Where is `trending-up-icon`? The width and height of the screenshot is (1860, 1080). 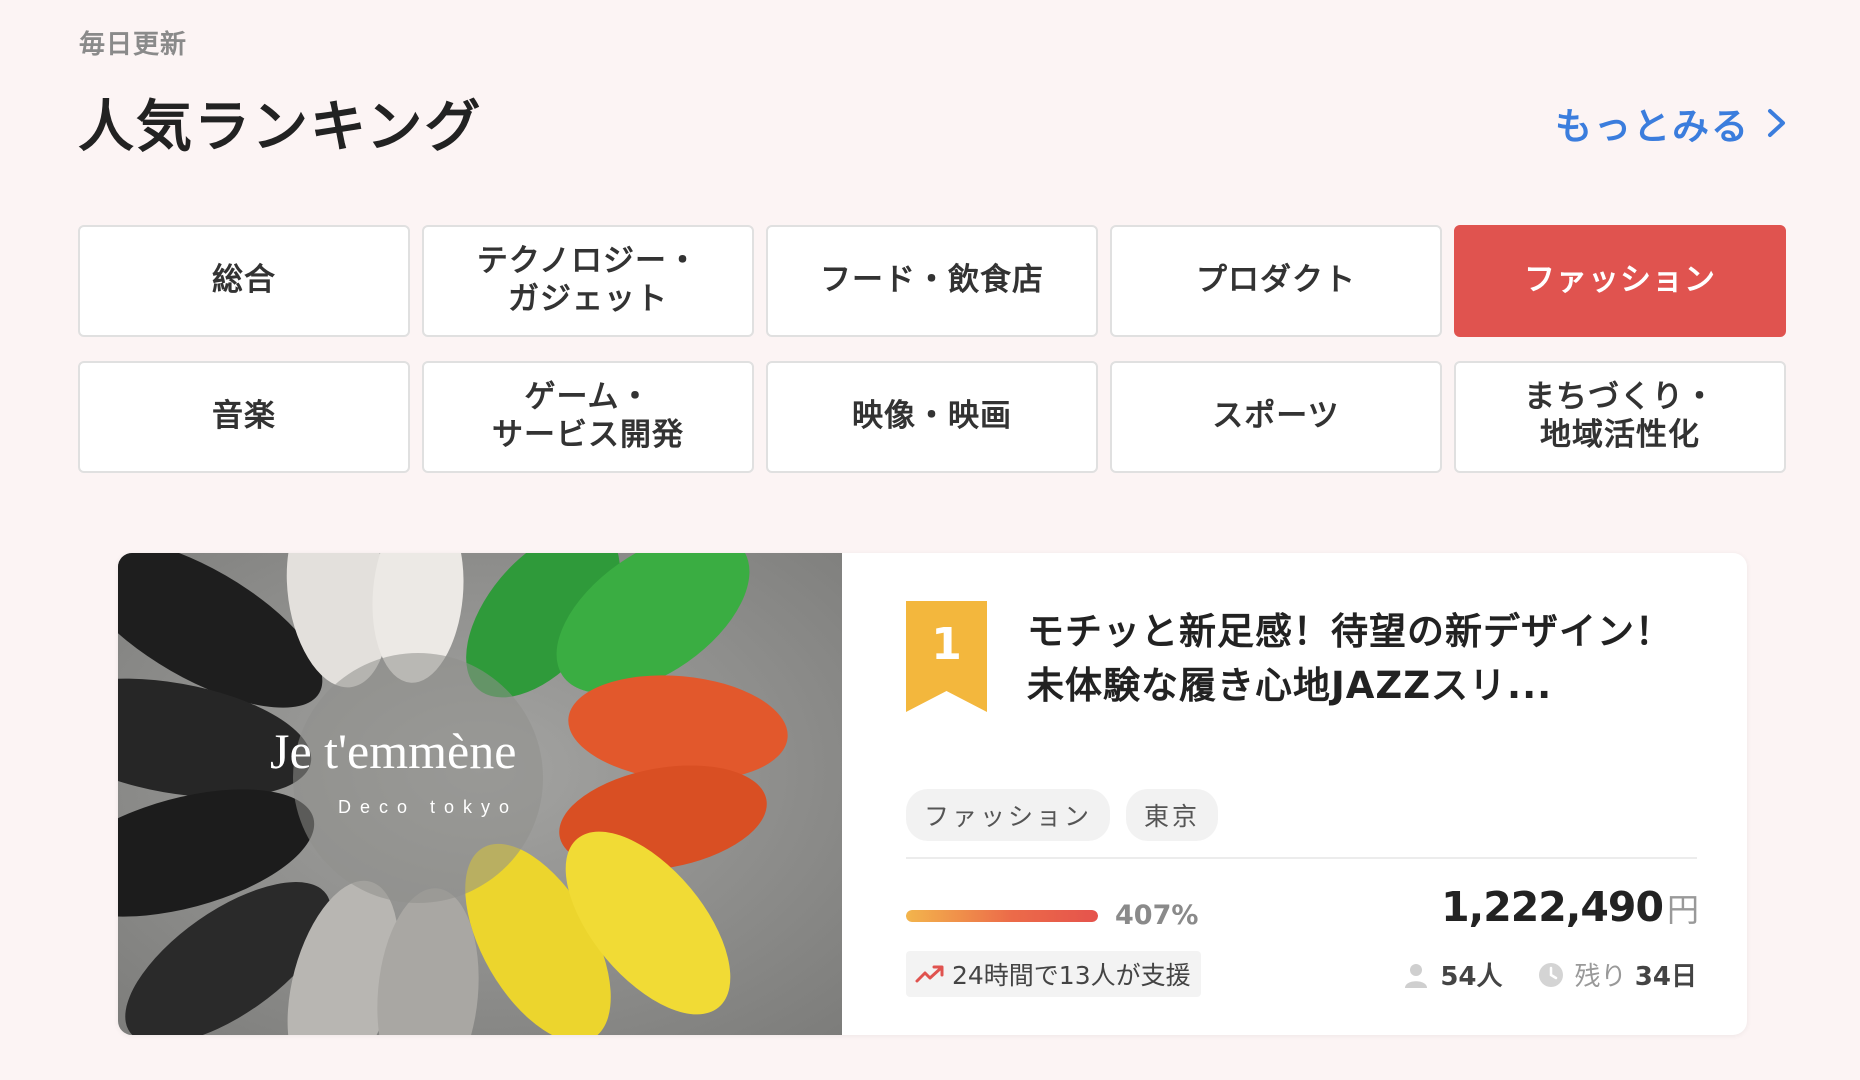
trending-up-icon is located at coordinates (929, 974).